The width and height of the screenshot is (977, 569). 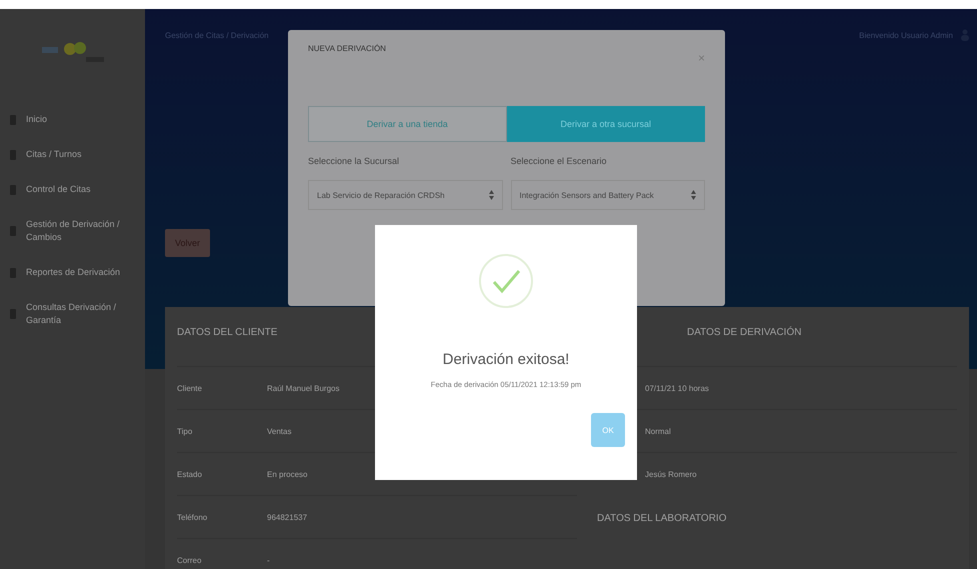 I want to click on sidebar-item-label: Reportes de Derivación, so click(x=74, y=272).